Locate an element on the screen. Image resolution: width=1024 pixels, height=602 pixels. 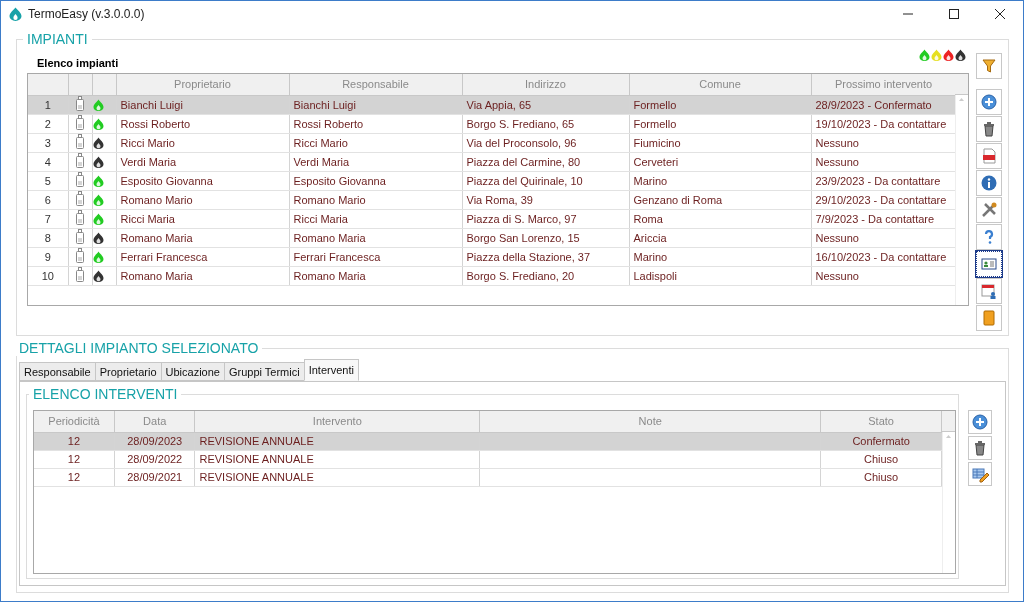
table-cell: Piazza di S. Marco, 97 is located at coordinates (545, 218).